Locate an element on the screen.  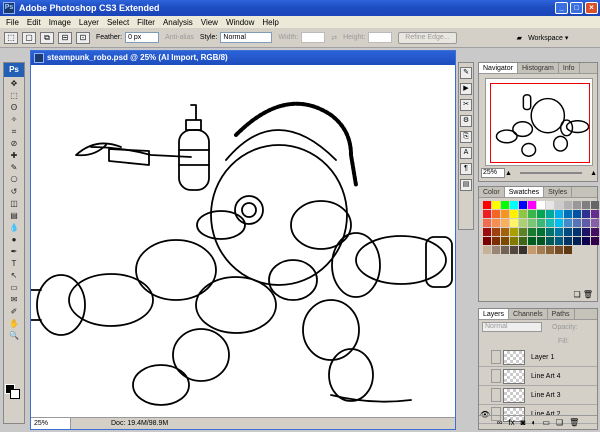
tab-histogram: Histogram is located at coordinates (538, 68).